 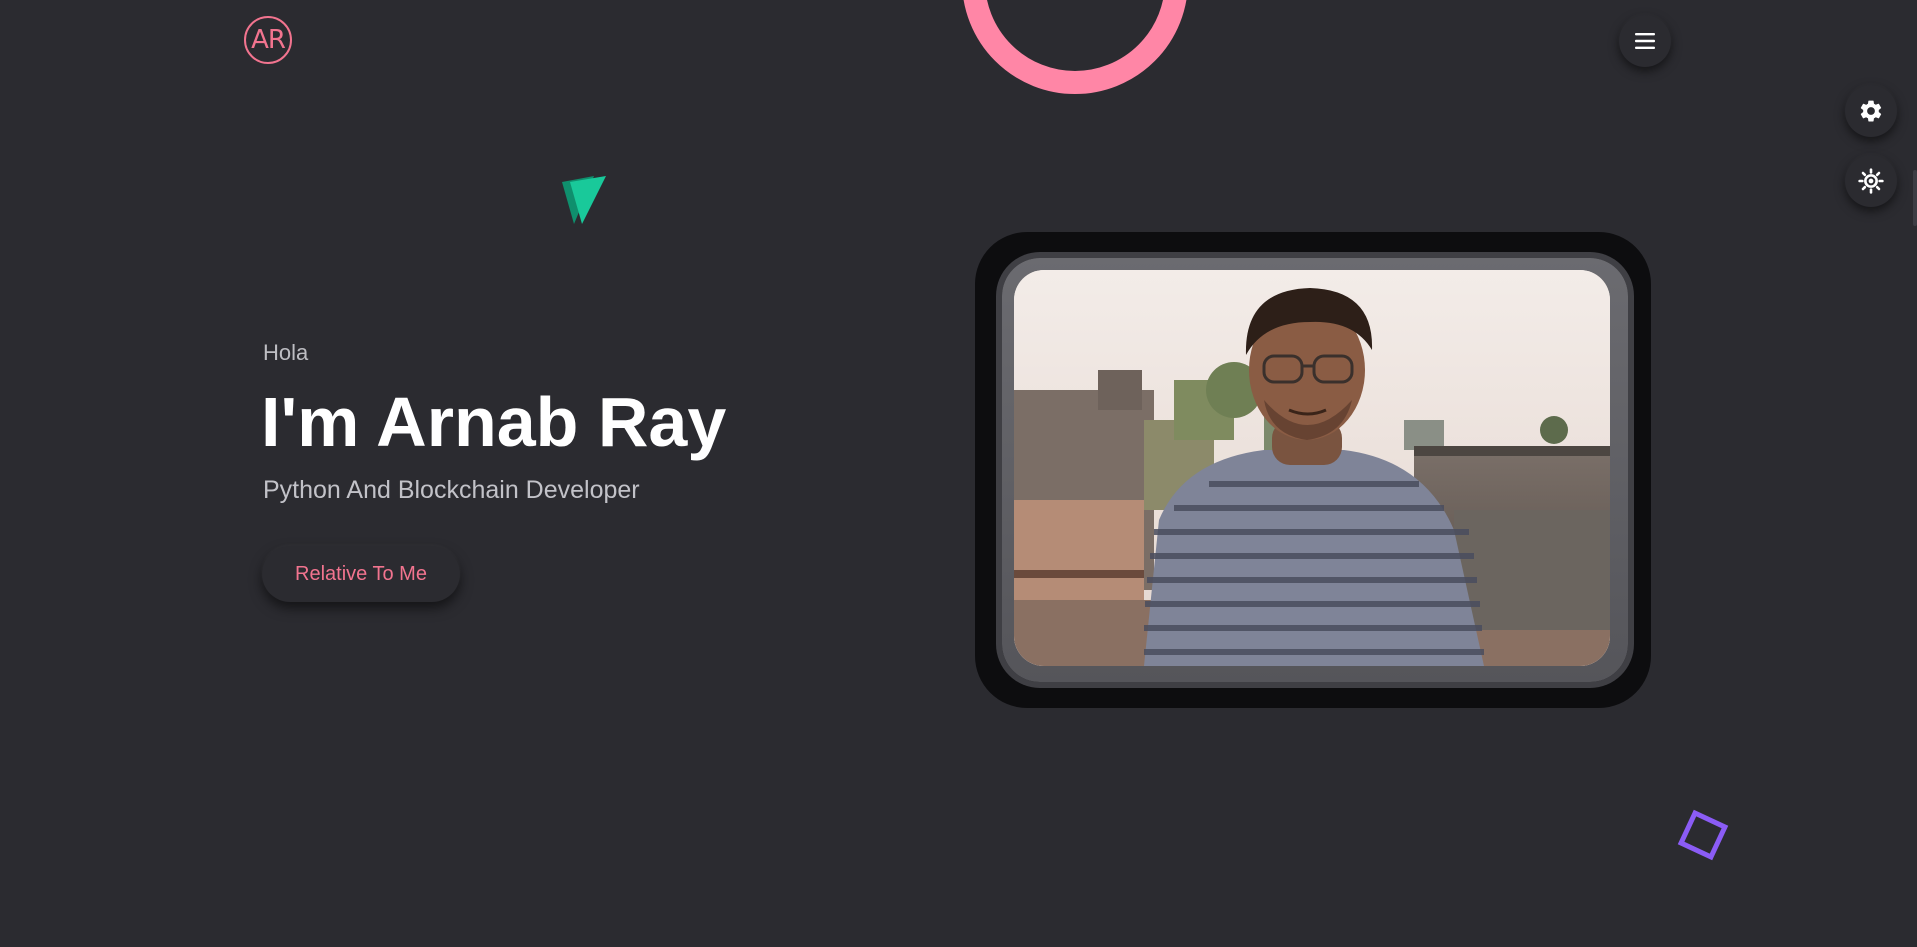 I want to click on sun-icon, so click(x=1871, y=181).